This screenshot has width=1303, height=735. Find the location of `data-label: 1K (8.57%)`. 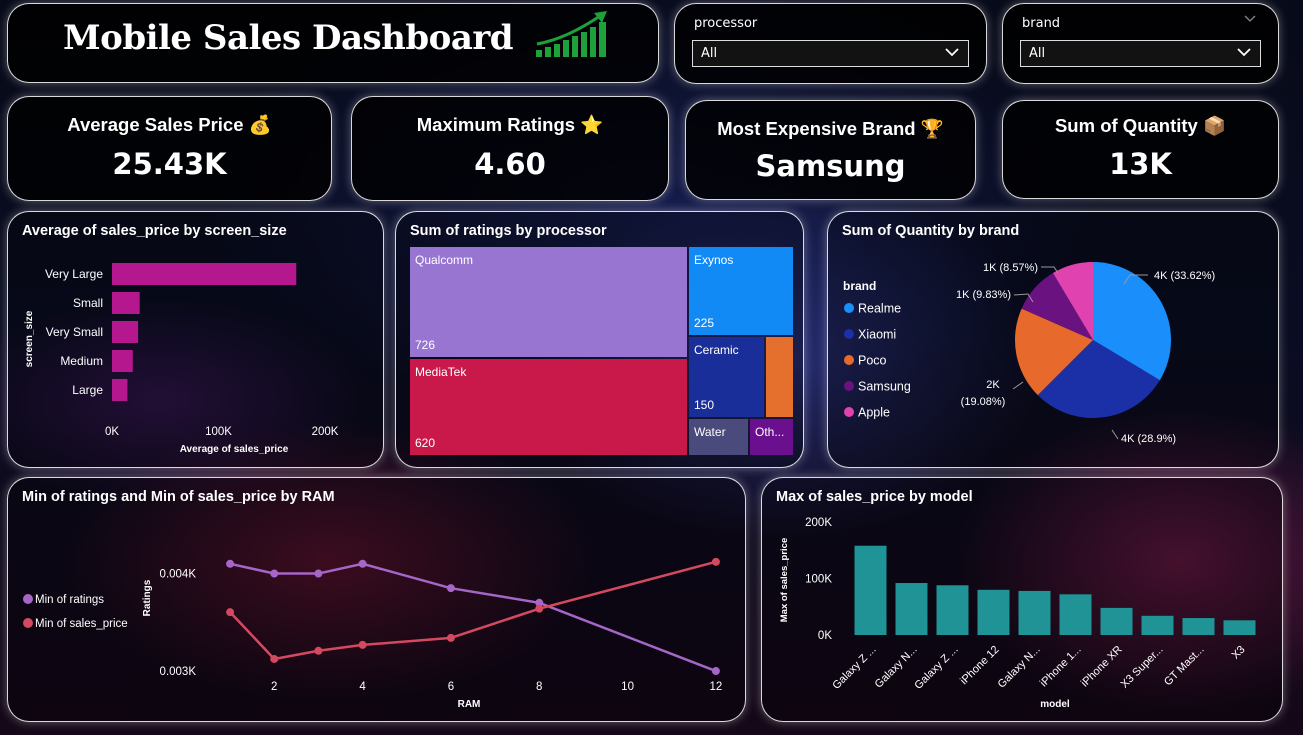

data-label: 1K (8.57%) is located at coordinates (1010, 268).